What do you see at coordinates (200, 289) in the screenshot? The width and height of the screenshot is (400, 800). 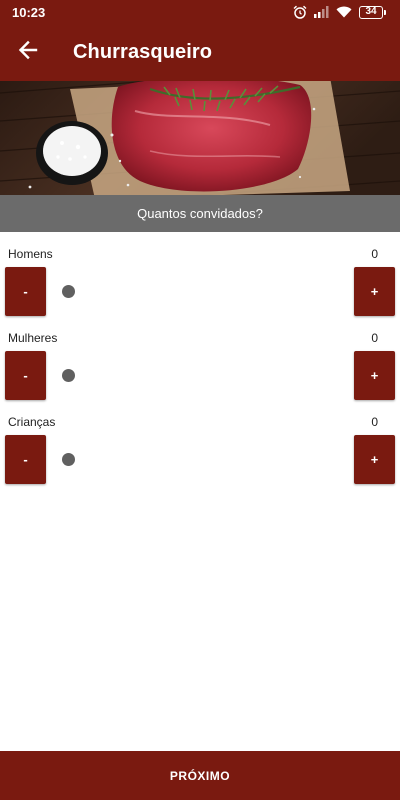 I see `counter-men: Homens 0 - +` at bounding box center [200, 289].